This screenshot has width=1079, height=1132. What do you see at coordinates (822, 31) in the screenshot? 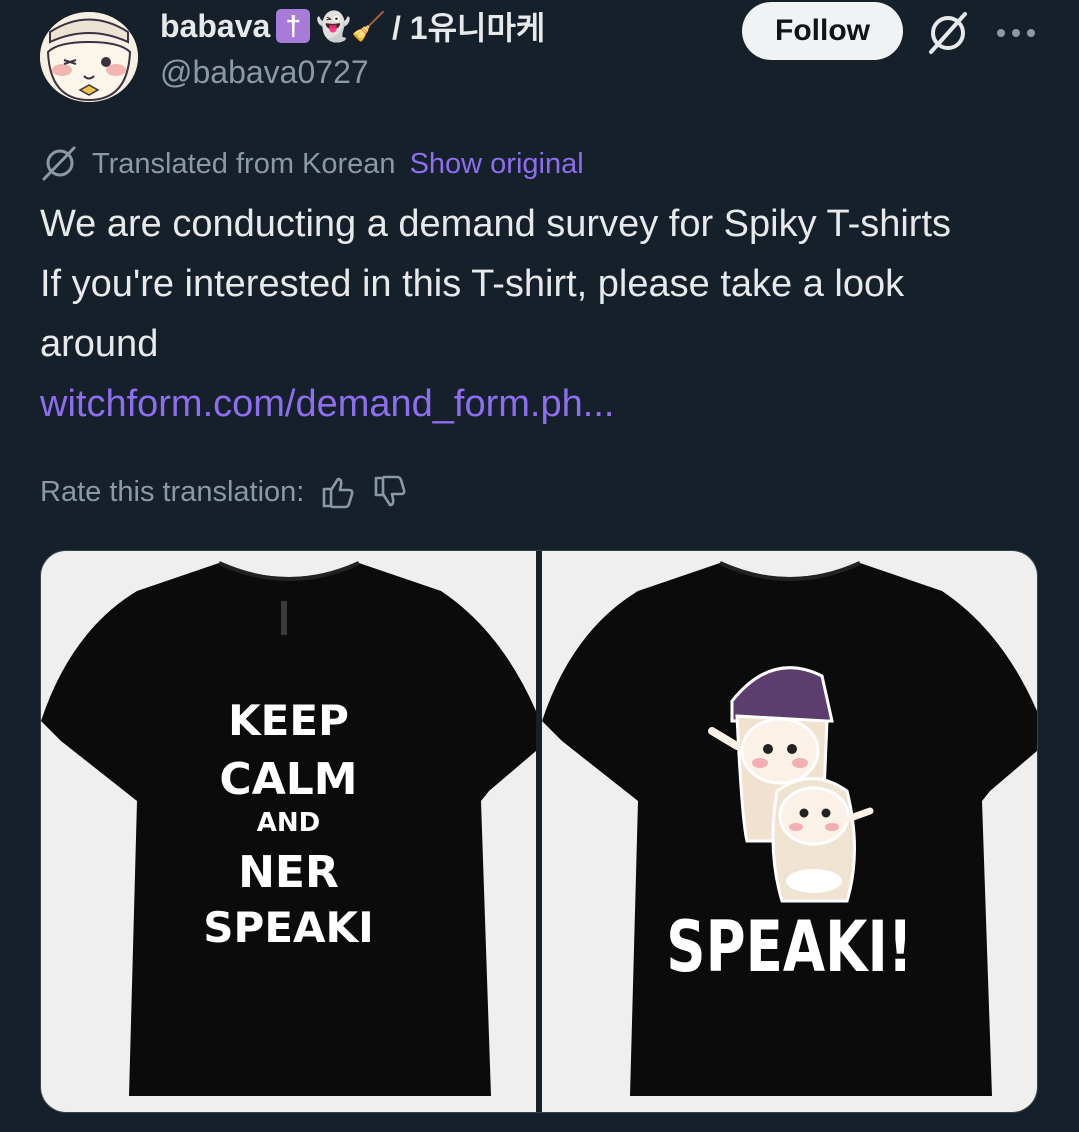
I see `follow-button: Follow` at bounding box center [822, 31].